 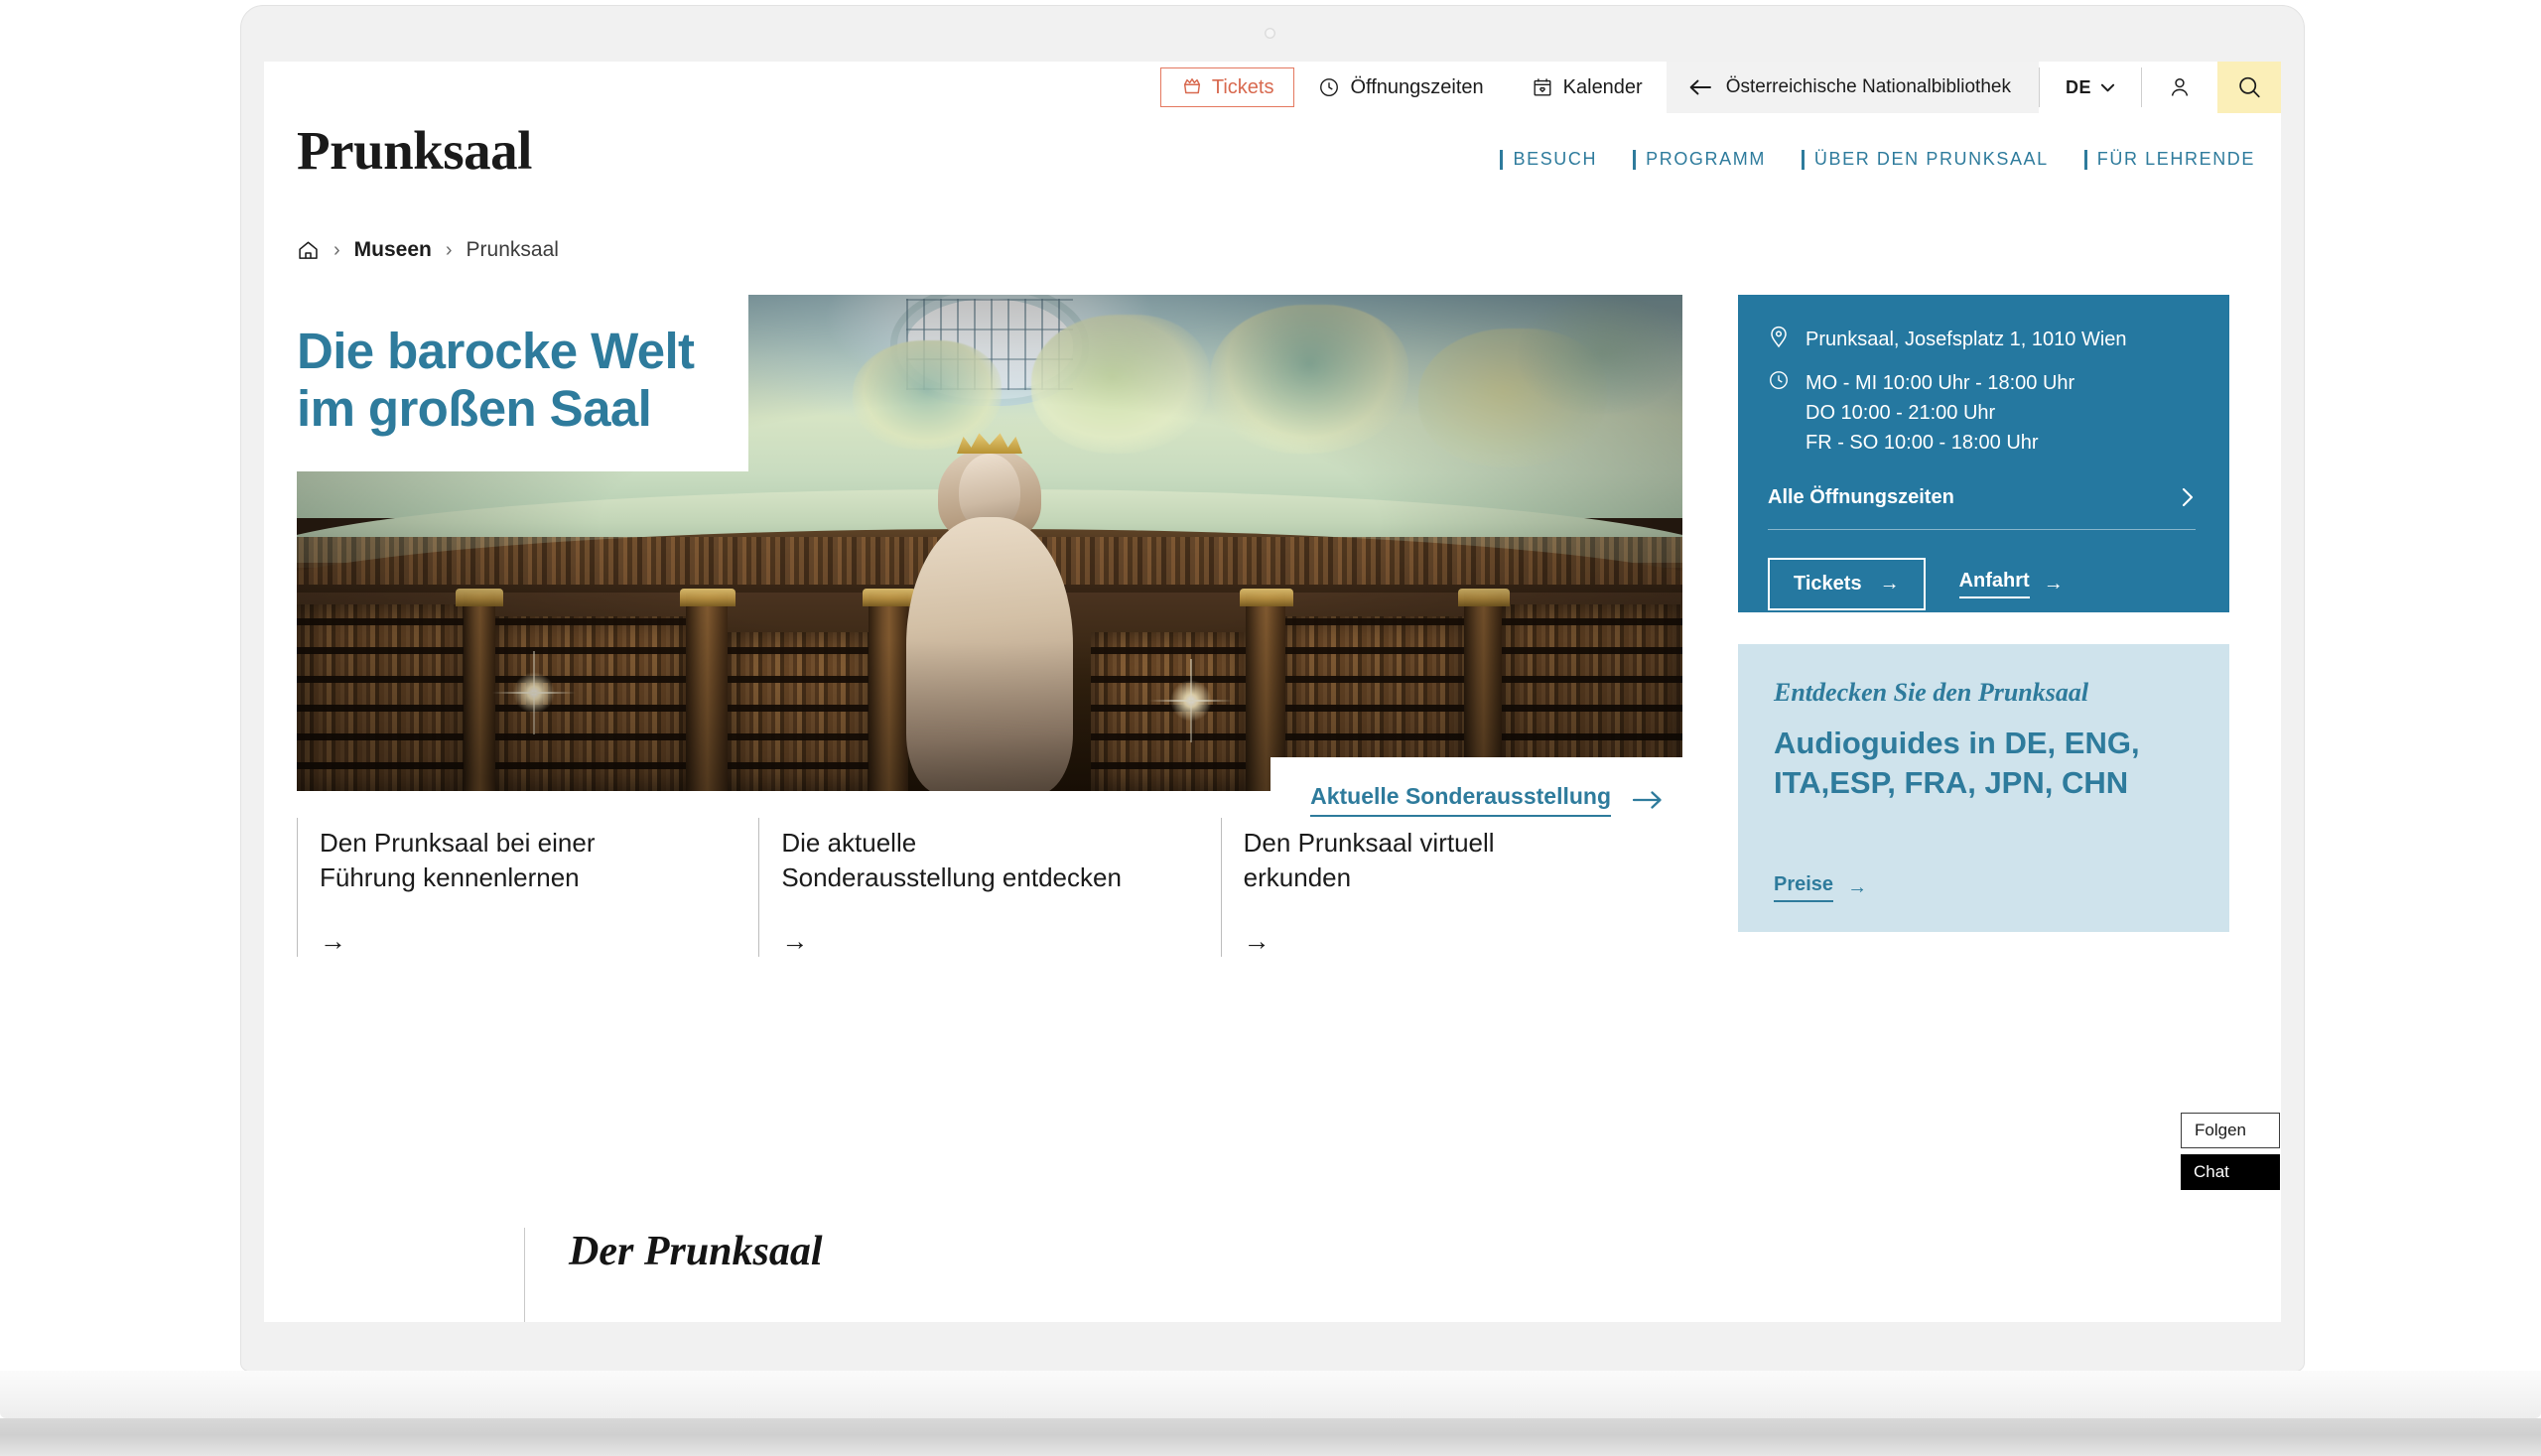 I want to click on all-opening-hours-link: Alle Öffnungszeiten, so click(x=1982, y=500).